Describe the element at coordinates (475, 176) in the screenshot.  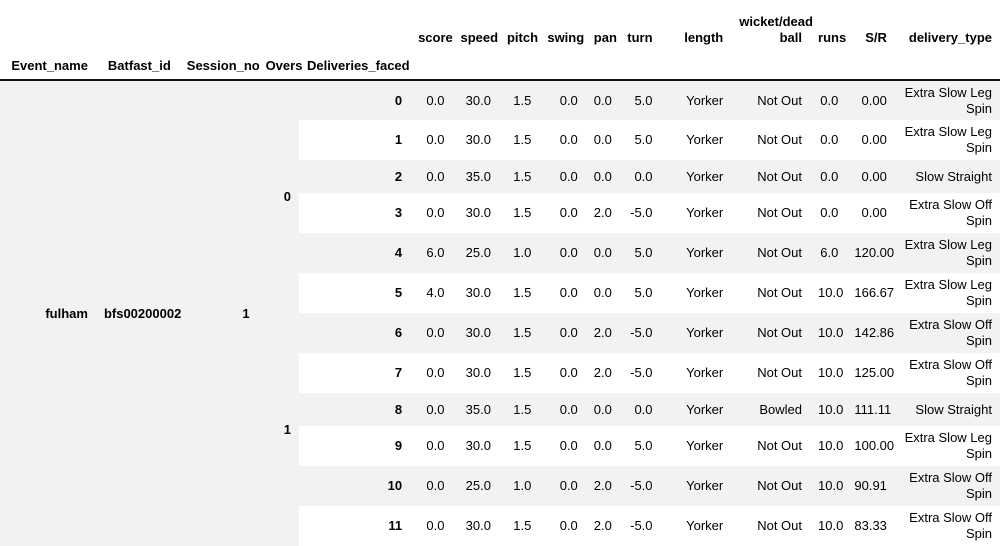
I see `cell-speed: 35.0` at that location.